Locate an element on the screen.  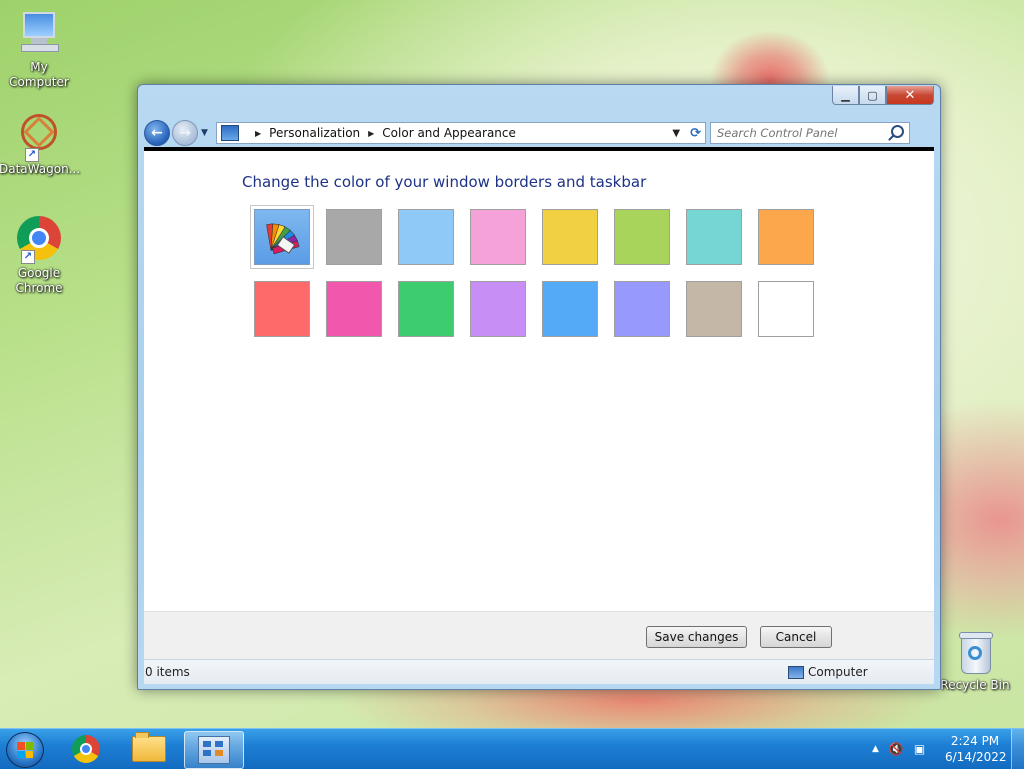
start-button is located at coordinates (25, 750).